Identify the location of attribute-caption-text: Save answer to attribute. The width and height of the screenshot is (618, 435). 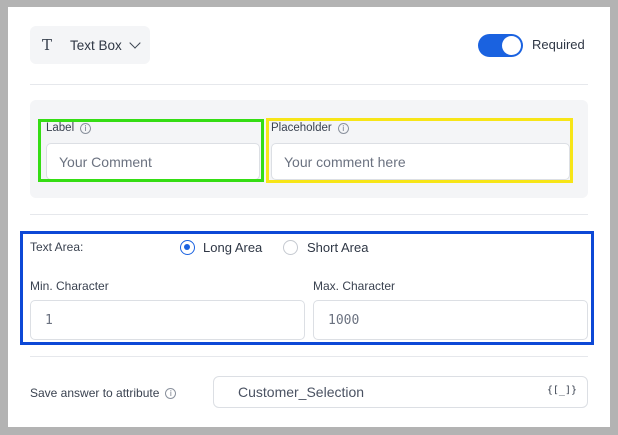
(95, 393).